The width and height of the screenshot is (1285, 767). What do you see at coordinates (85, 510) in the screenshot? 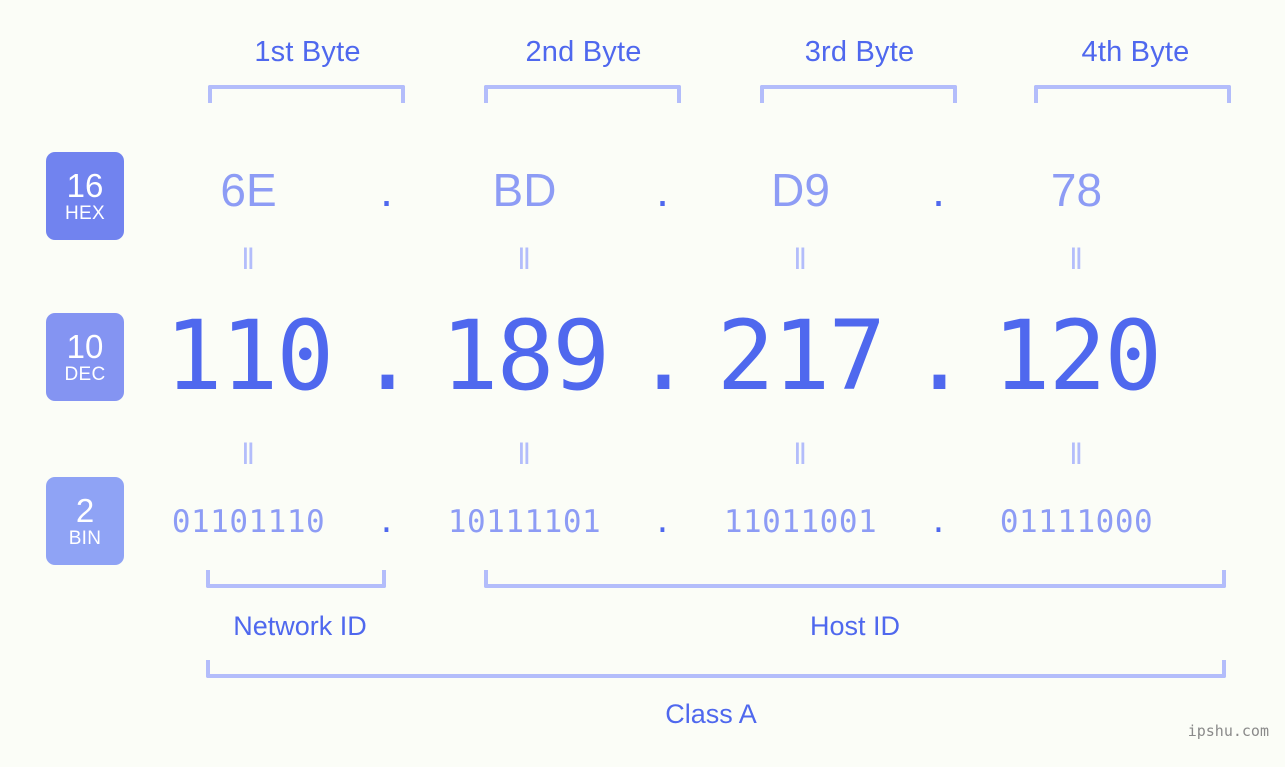
I see `base-badge-bin-number: 2` at bounding box center [85, 510].